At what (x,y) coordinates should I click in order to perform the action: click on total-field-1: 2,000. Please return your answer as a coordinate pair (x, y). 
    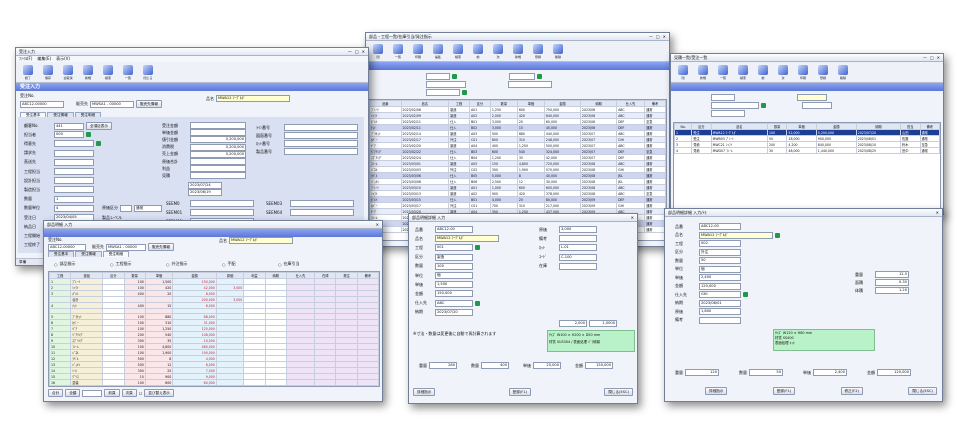
    Looking at the image, I should click on (573, 323).